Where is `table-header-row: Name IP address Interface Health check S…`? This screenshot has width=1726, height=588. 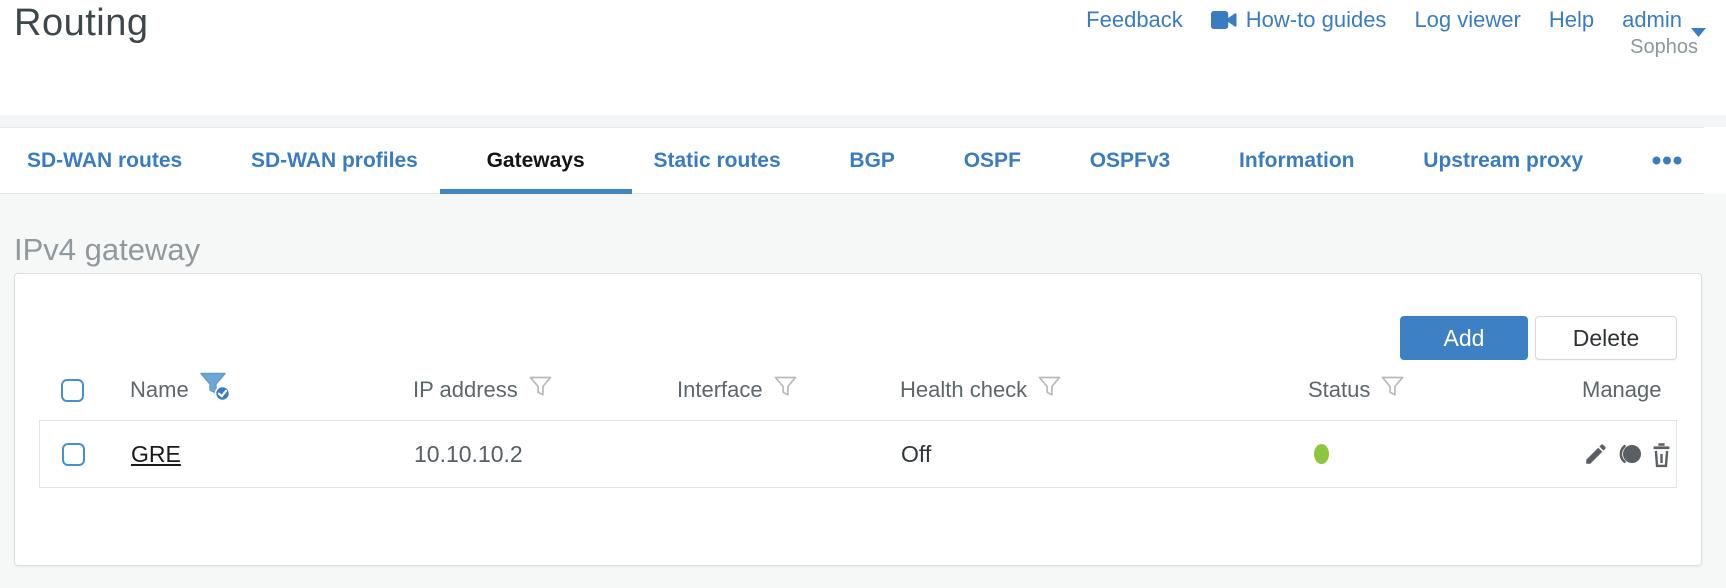 table-header-row: Name IP address Interface Health check S… is located at coordinates (858, 390).